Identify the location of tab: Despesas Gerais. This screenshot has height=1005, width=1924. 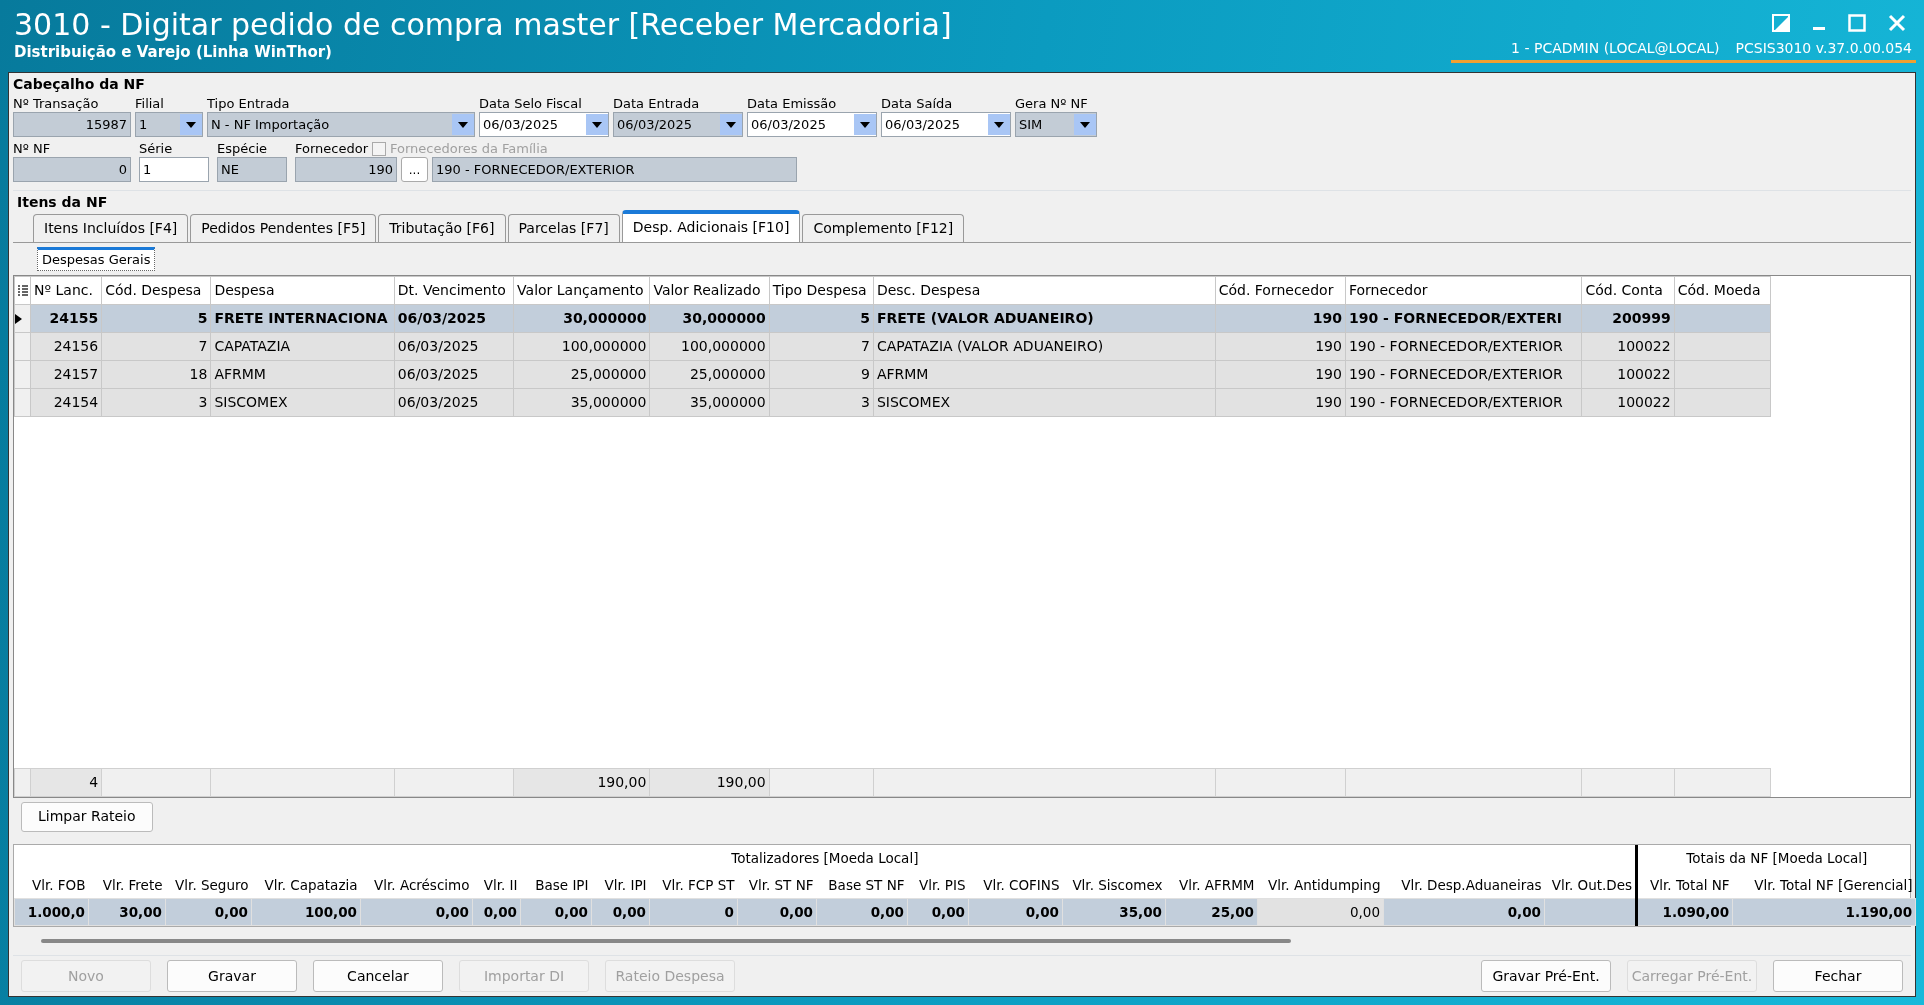
(96, 258).